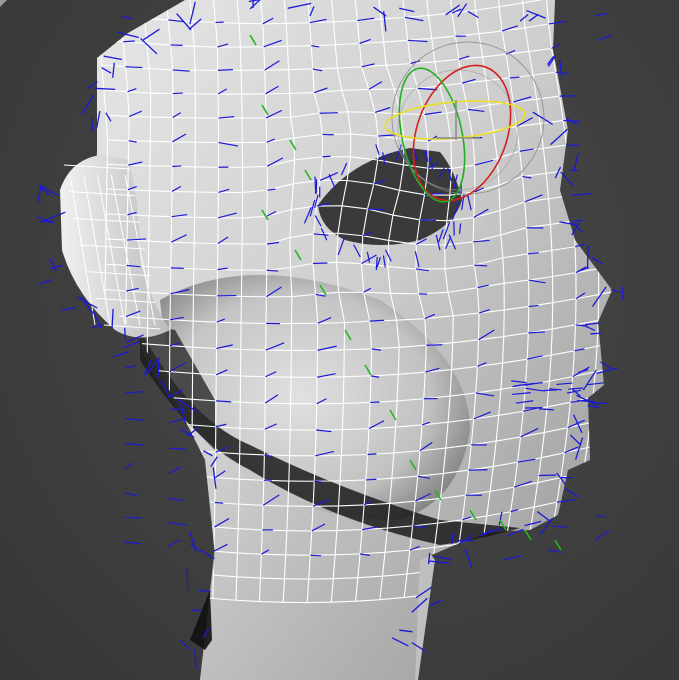 This screenshot has width=679, height=680. I want to click on selected-normal, so click(528, 535).